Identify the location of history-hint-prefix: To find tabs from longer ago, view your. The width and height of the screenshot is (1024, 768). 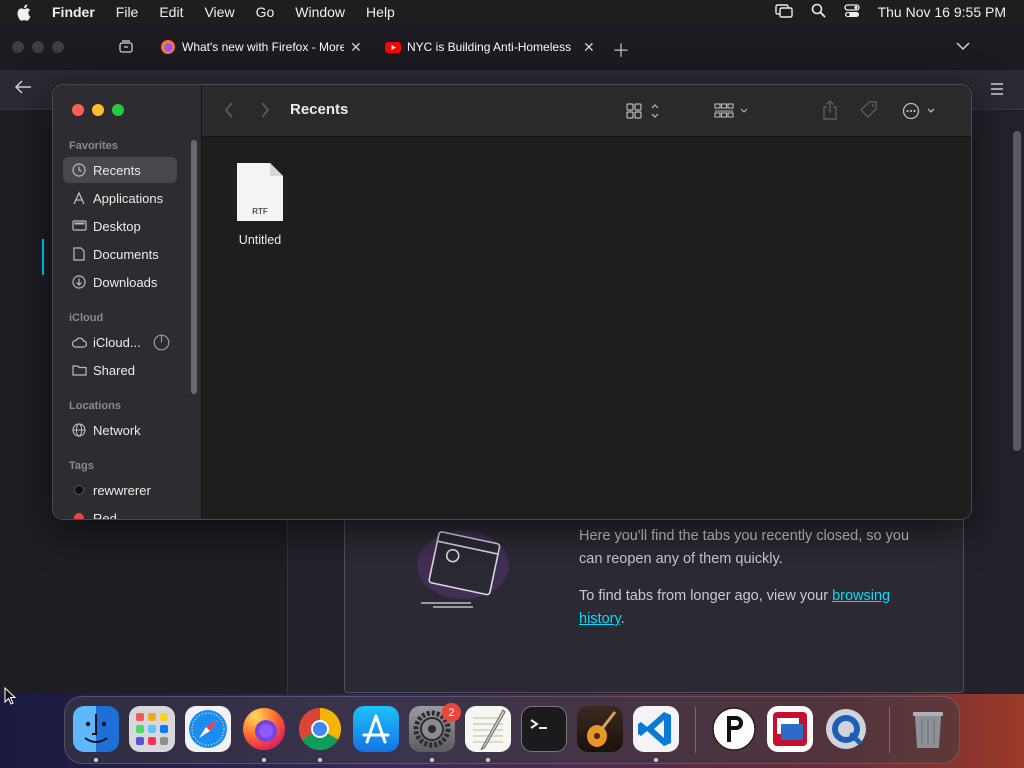
(706, 596).